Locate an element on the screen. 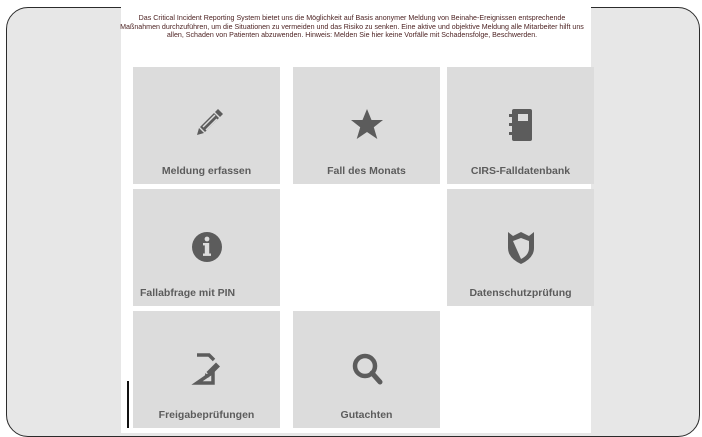 The height and width of the screenshot is (437, 702). tile-fallabfrage-mit-pin: Fallabfrage mit PIN is located at coordinates (206, 247).